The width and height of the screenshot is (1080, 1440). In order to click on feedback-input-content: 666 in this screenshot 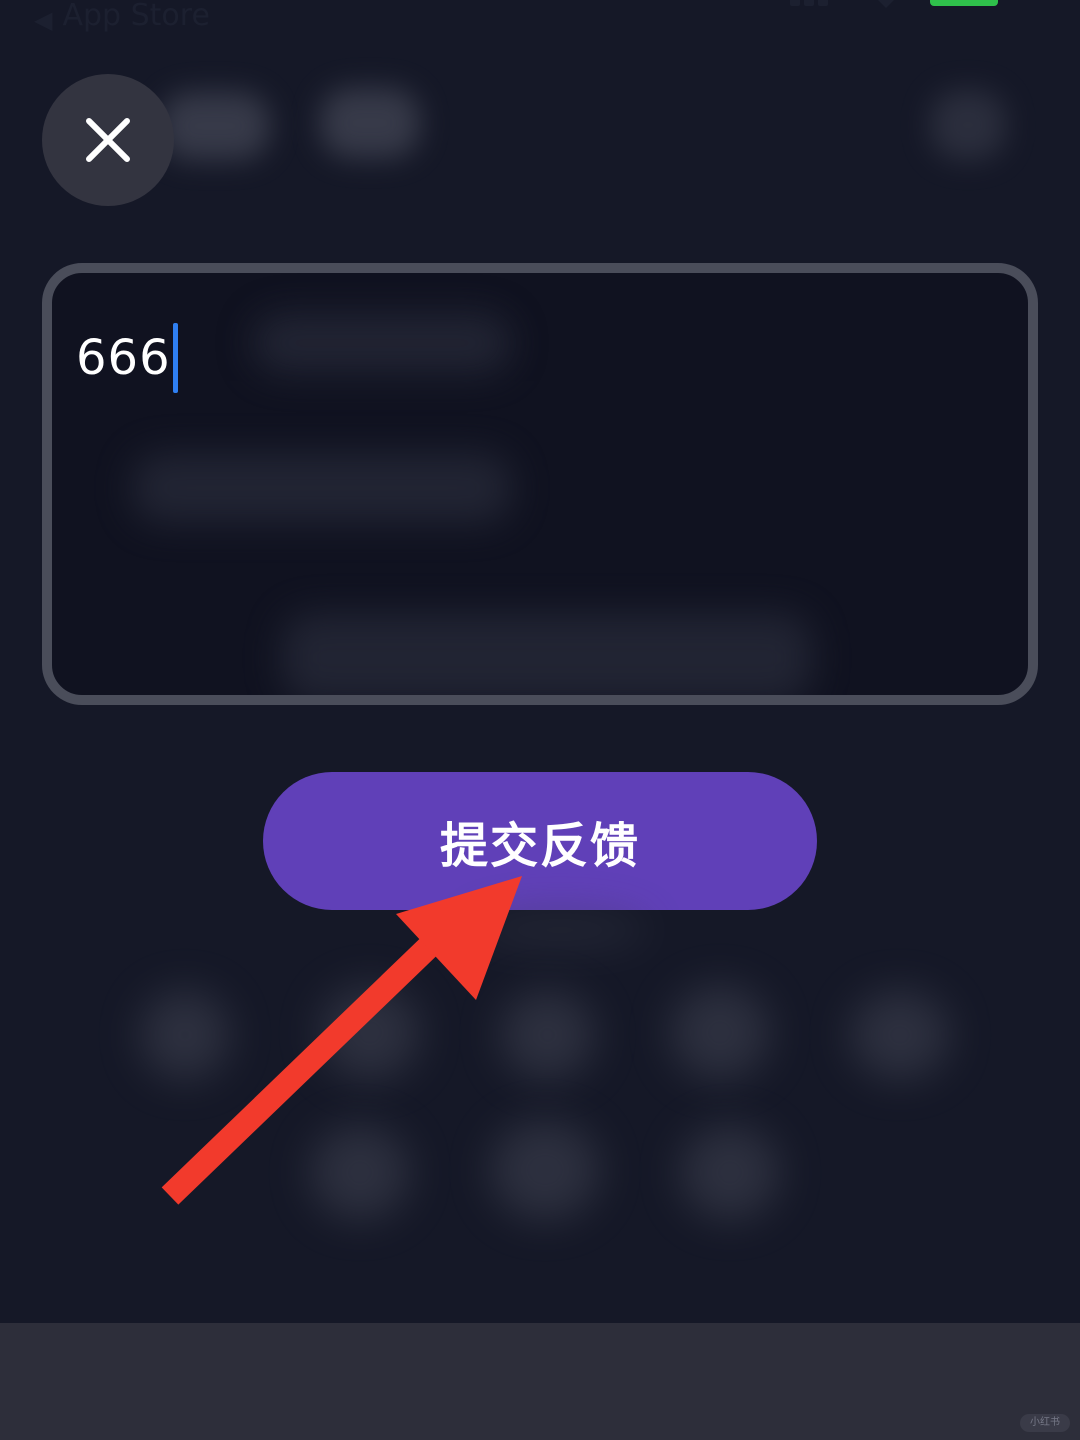, I will do `click(127, 358)`.